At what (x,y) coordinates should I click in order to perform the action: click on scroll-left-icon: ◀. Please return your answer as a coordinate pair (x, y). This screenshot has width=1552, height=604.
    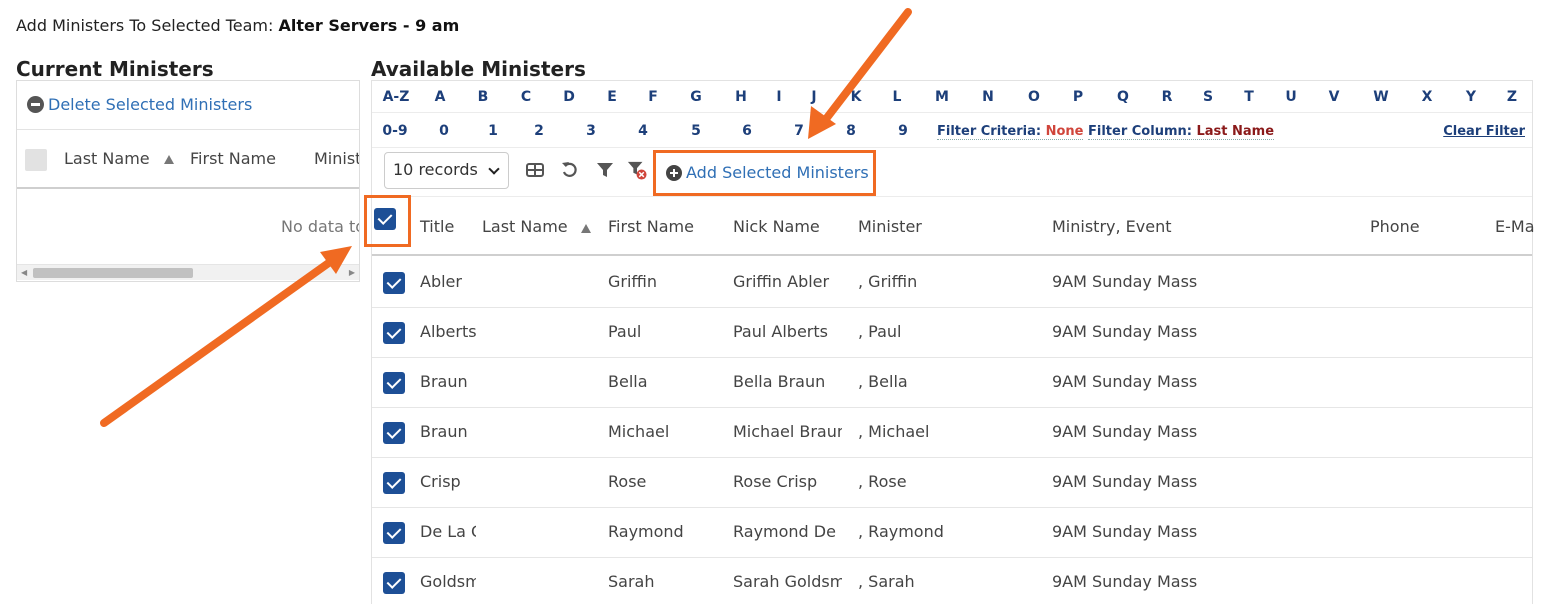
    Looking at the image, I should click on (24, 272).